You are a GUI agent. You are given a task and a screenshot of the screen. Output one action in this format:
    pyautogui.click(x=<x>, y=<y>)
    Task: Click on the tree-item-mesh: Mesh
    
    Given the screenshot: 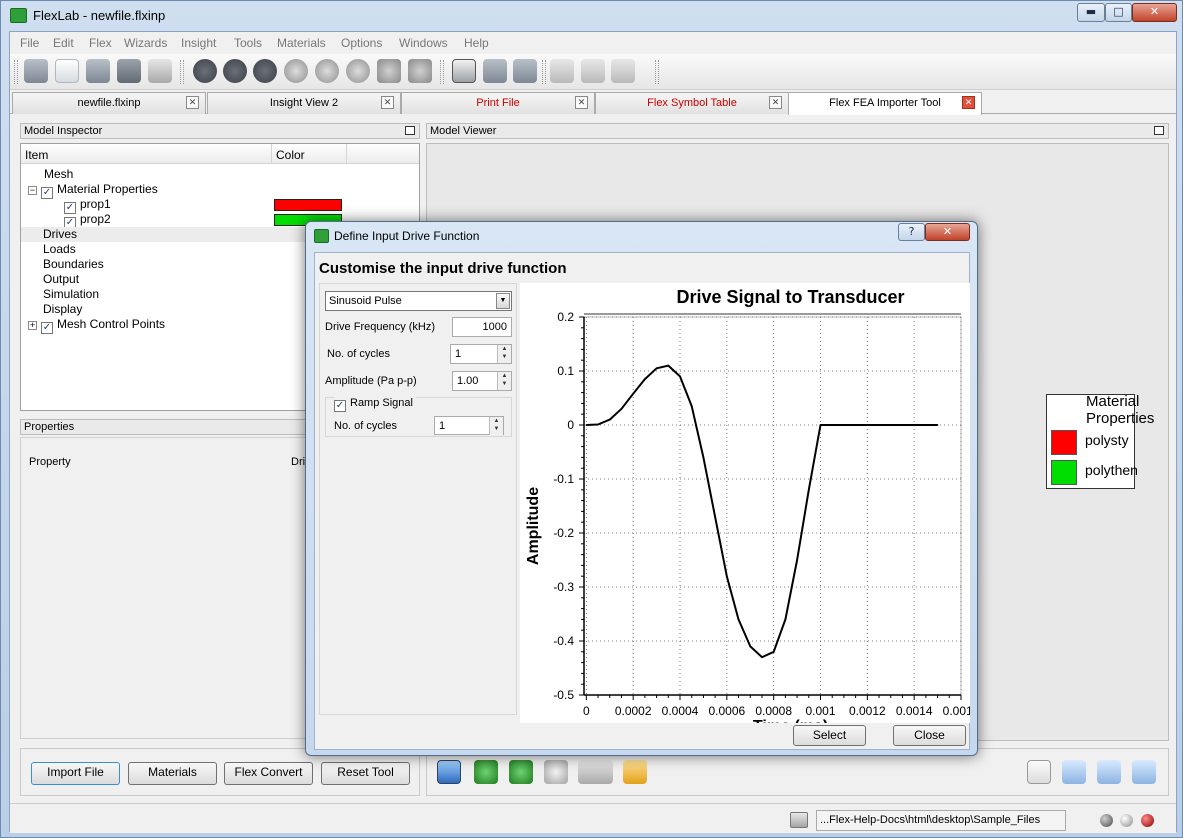 What is the action you would take?
    pyautogui.click(x=58, y=174)
    